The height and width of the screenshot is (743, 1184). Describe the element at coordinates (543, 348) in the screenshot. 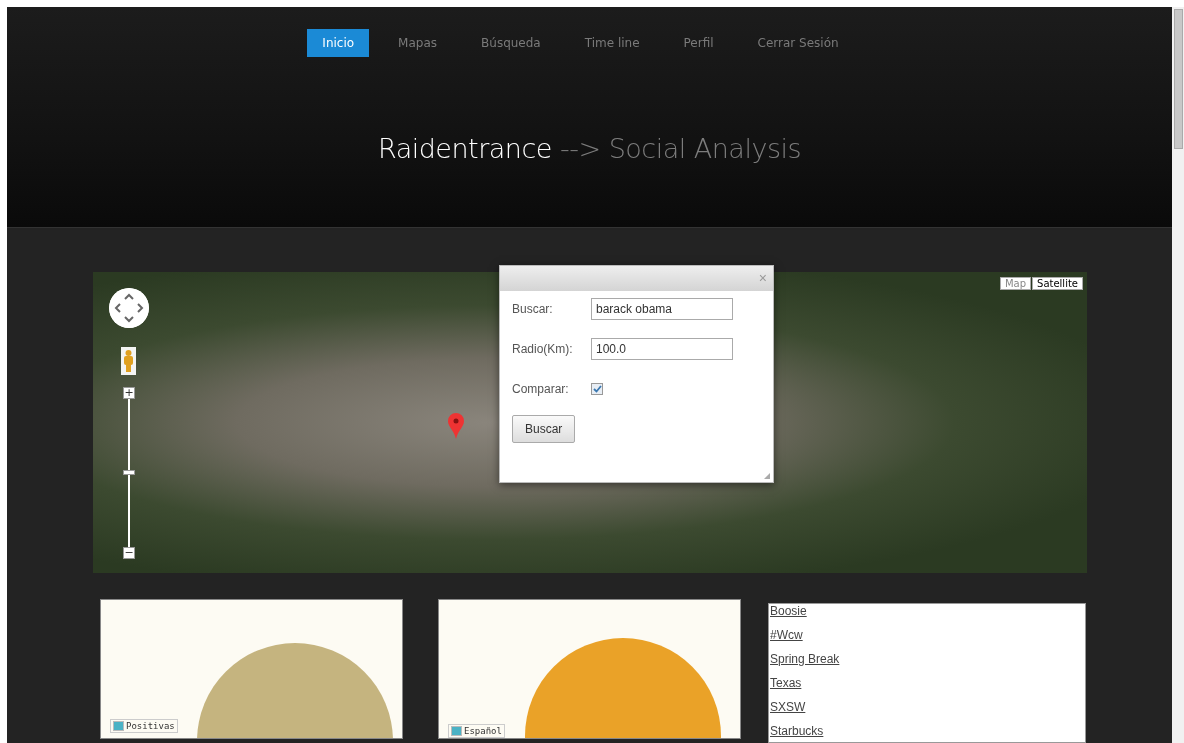

I see `field-label: Radio(Km):` at that location.